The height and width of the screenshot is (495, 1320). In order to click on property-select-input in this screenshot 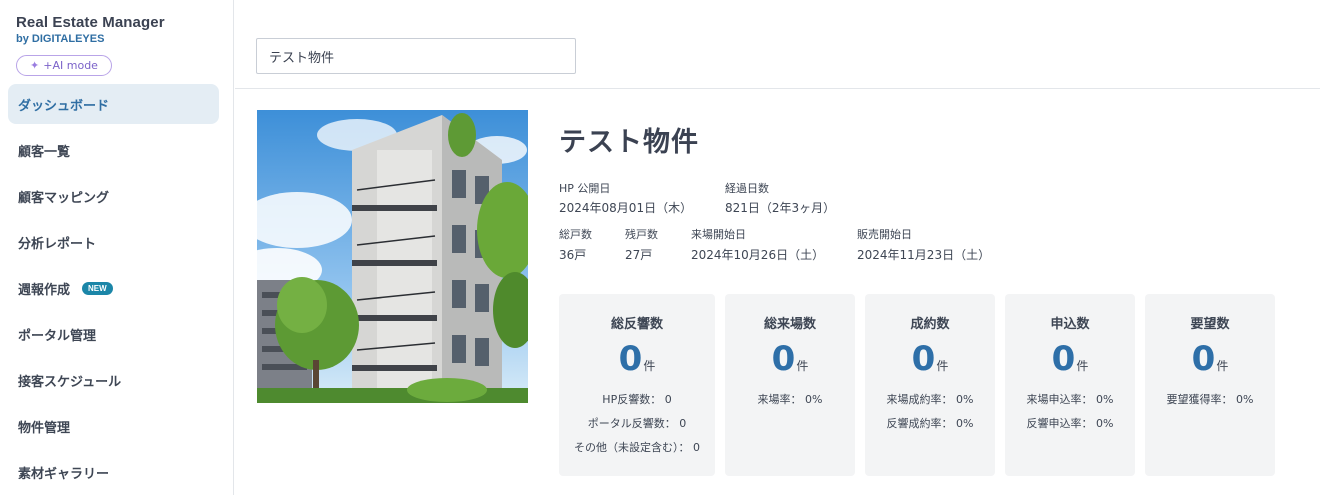, I will do `click(416, 56)`.